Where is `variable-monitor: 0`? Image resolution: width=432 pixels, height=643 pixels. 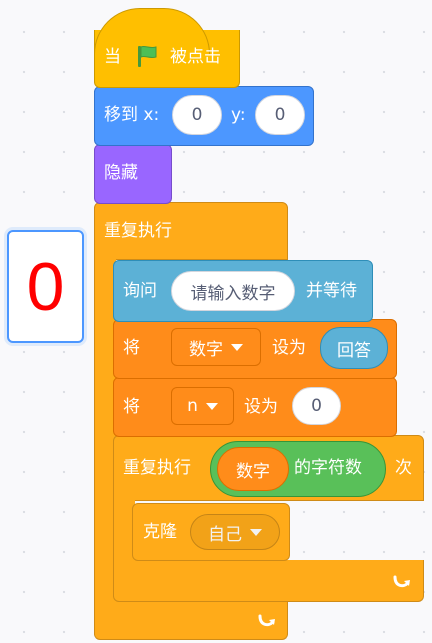 variable-monitor: 0 is located at coordinates (45, 286).